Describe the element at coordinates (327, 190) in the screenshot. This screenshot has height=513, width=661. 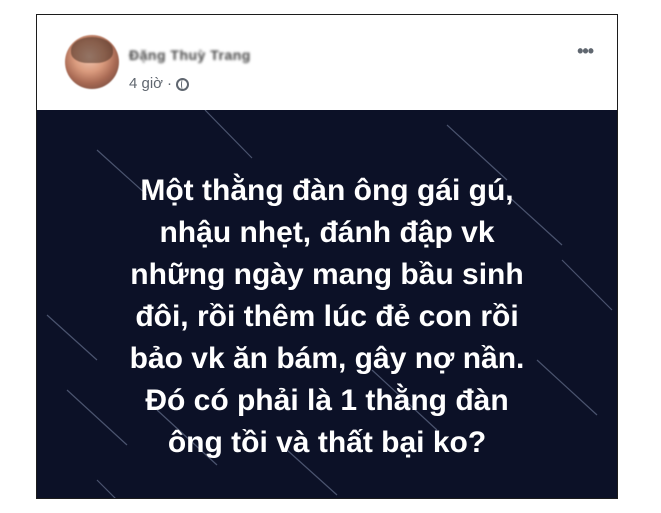
I see `caption-line: Một thằng đàn ông gái gú,` at that location.